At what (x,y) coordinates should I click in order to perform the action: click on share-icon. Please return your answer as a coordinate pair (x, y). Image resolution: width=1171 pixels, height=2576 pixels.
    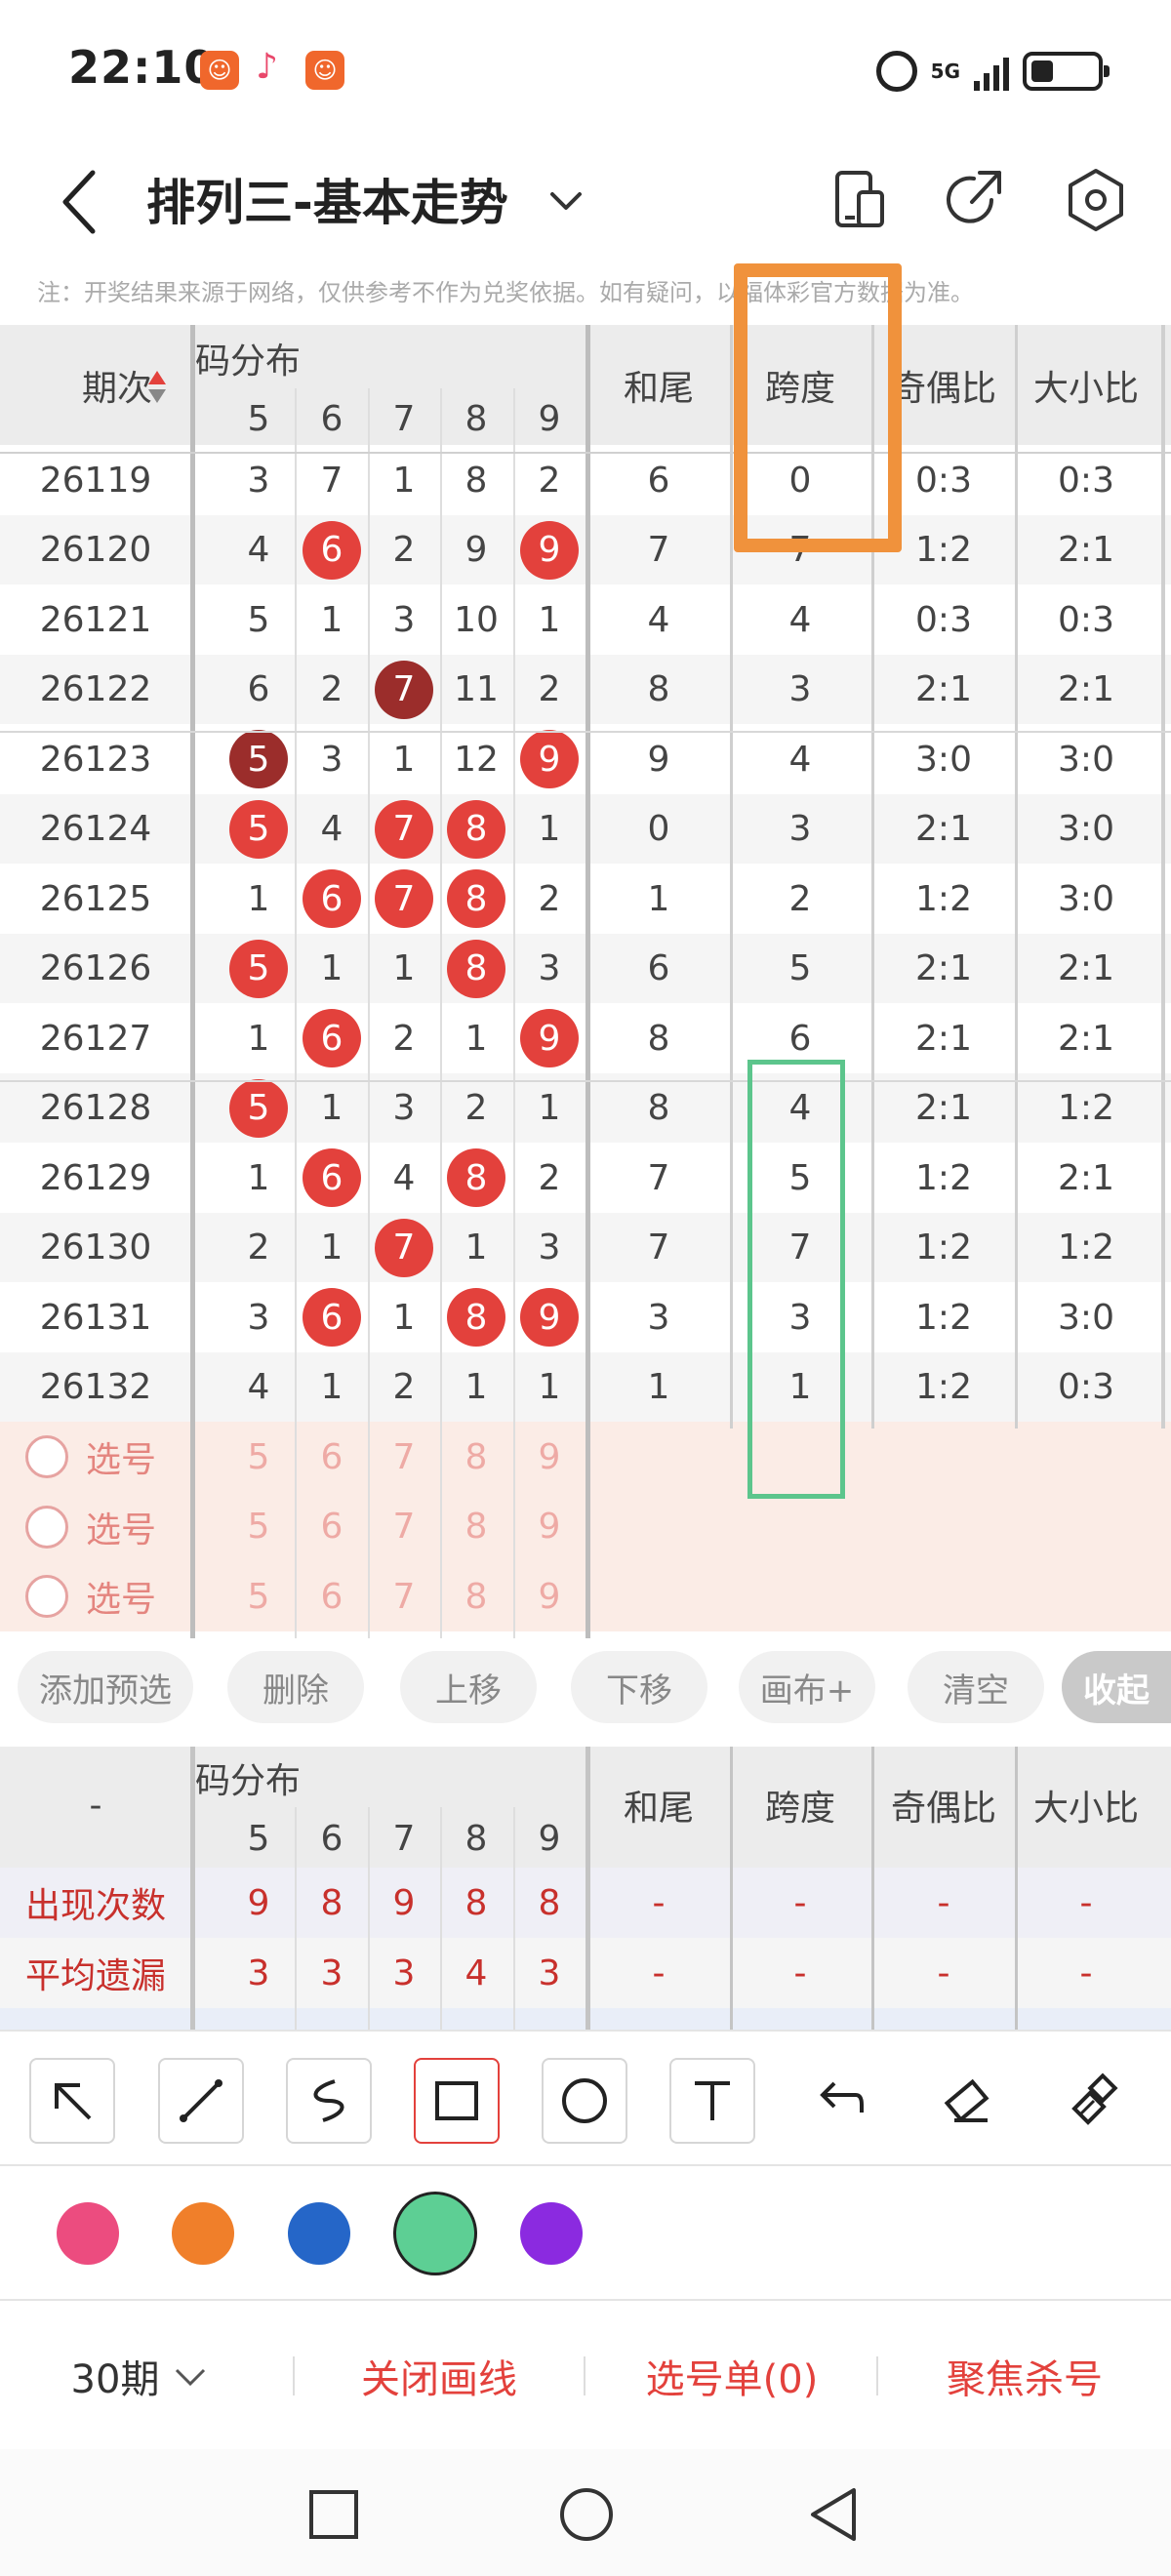
    Looking at the image, I should click on (974, 200).